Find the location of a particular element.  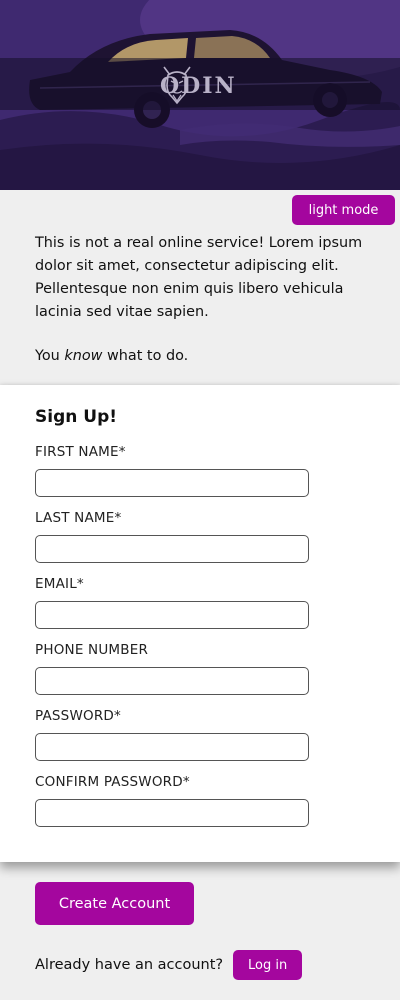

login-row: Already have an account? Log in is located at coordinates (169, 965).